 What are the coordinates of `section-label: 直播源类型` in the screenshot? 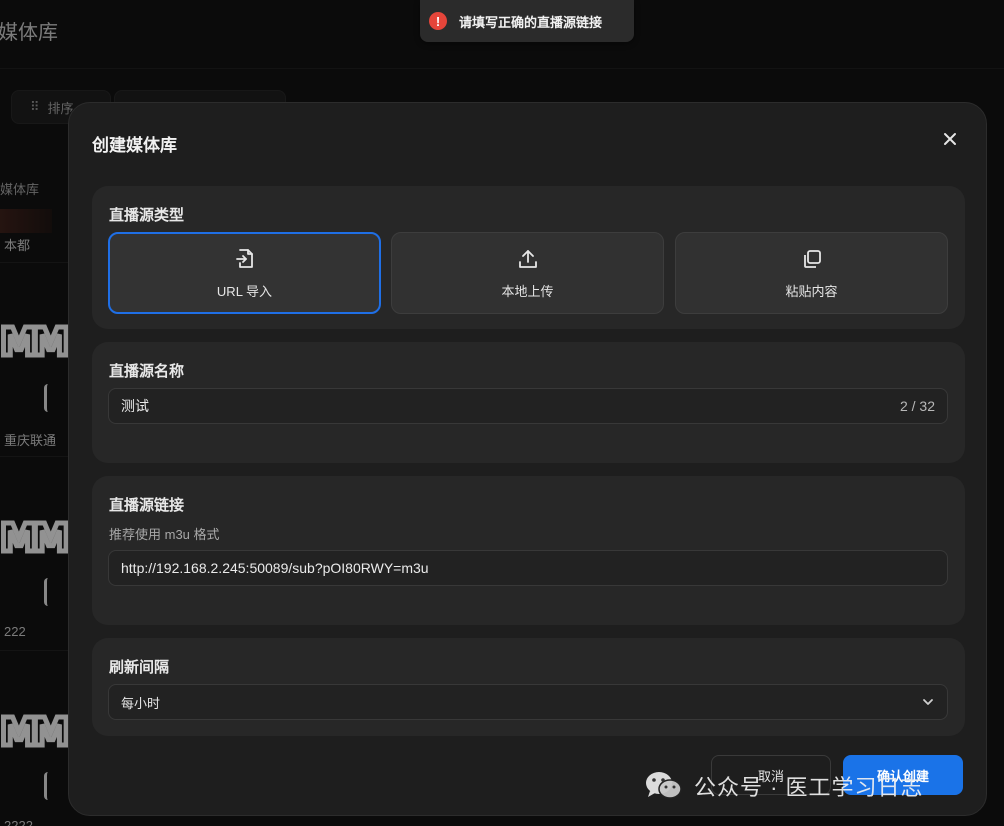 It's located at (147, 215).